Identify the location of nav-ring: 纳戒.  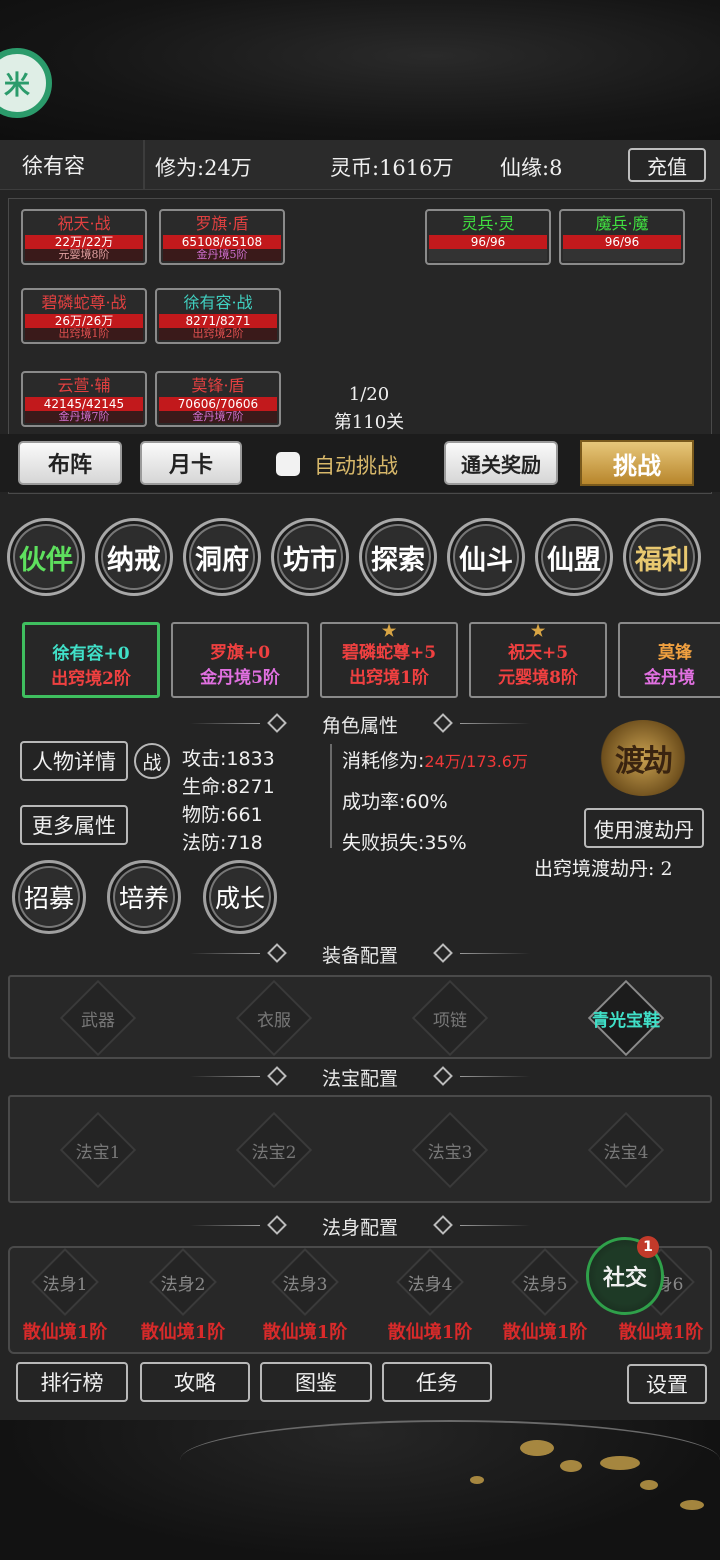
(134, 557).